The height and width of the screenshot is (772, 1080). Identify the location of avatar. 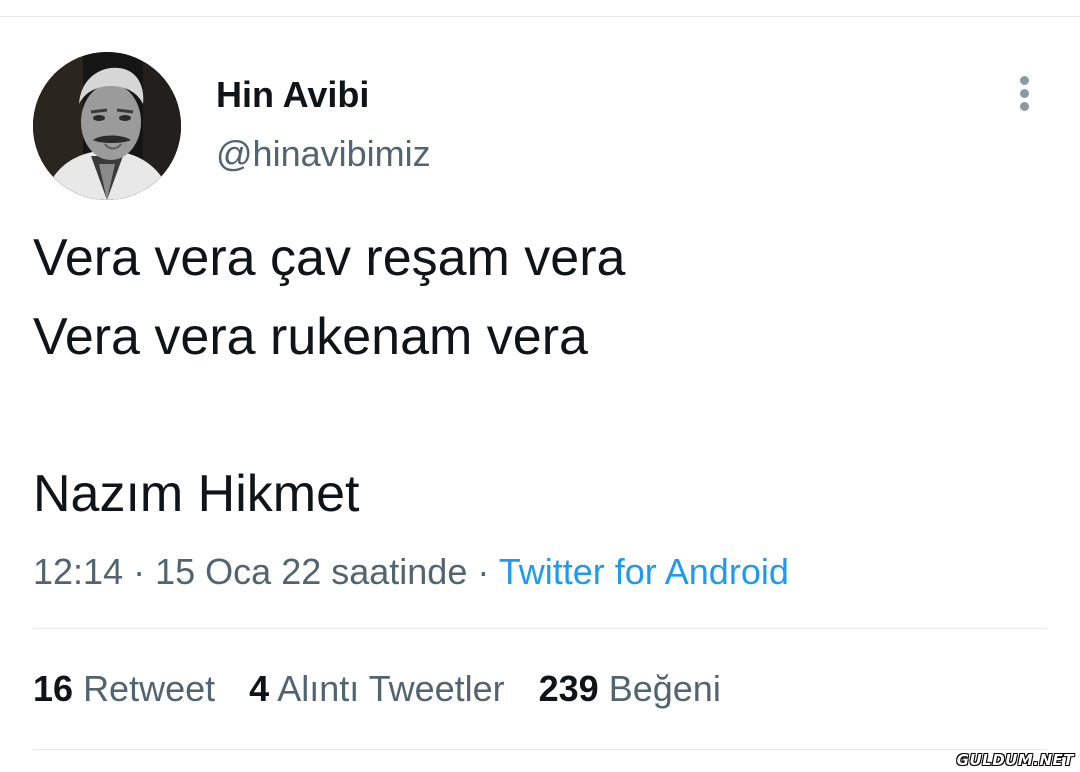
(107, 126).